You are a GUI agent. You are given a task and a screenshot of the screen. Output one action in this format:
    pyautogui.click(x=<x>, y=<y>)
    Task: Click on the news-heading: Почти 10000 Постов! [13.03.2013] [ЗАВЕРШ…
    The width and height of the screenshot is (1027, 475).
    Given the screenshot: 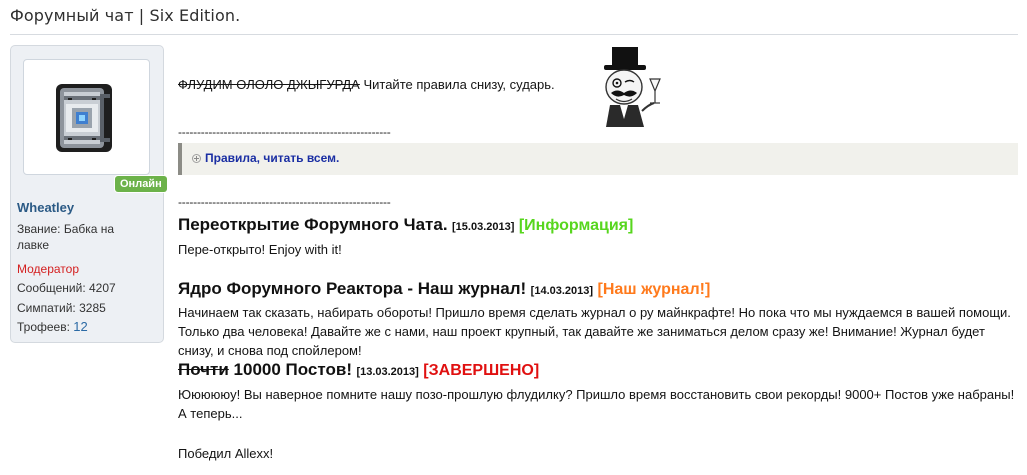 What is the action you would take?
    pyautogui.click(x=358, y=370)
    